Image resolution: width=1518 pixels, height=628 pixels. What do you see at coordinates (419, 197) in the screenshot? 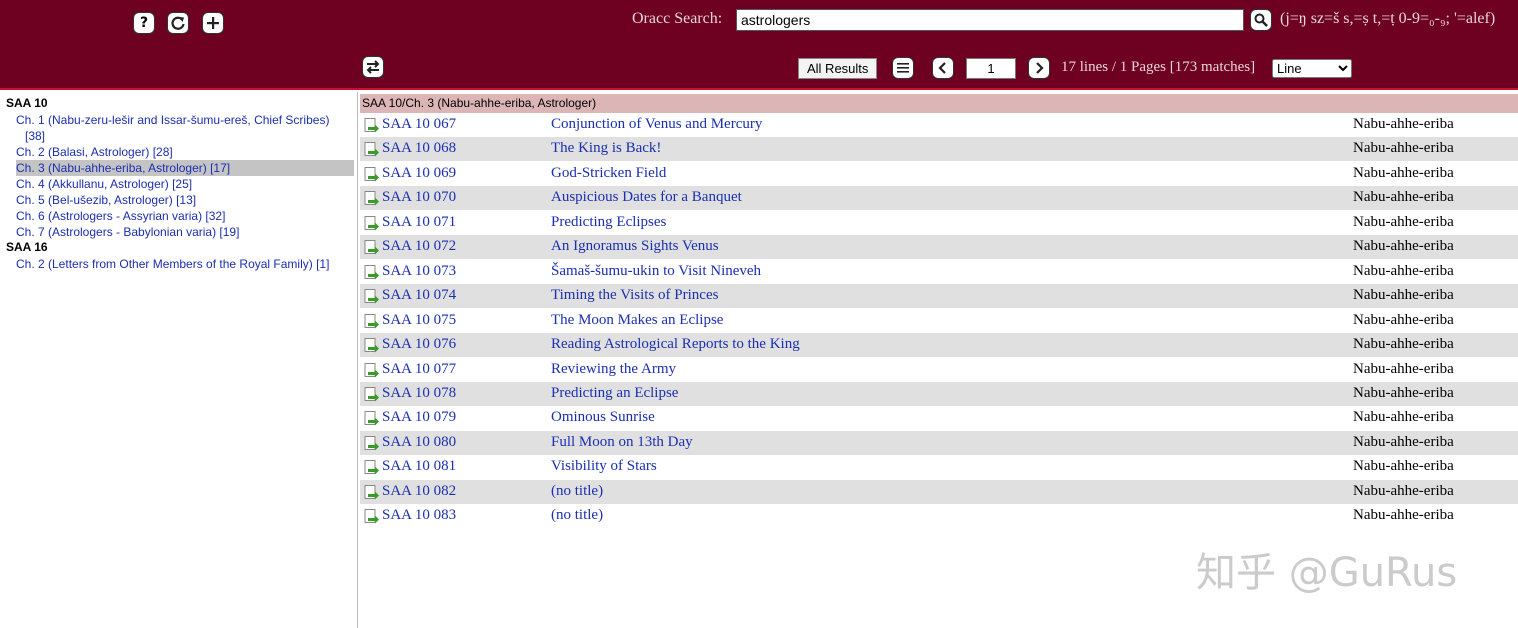
I see `text-id-link: SAA 10 070` at bounding box center [419, 197].